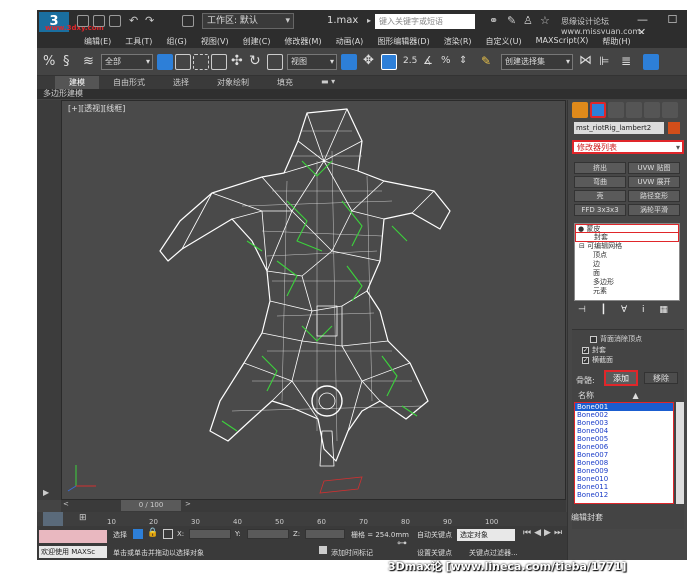 The width and height of the screenshot is (696, 578). What do you see at coordinates (183, 62) in the screenshot?
I see `select-by-name-icon` at bounding box center [183, 62].